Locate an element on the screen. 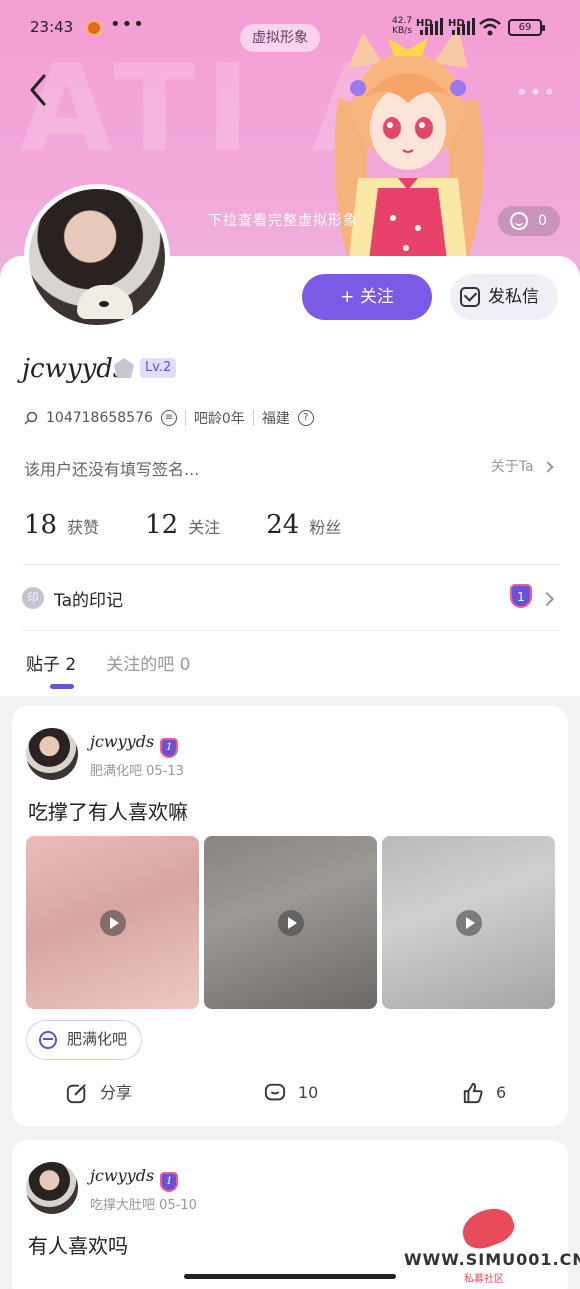 The height and width of the screenshot is (1289, 580). like-count: 6 is located at coordinates (501, 1092).